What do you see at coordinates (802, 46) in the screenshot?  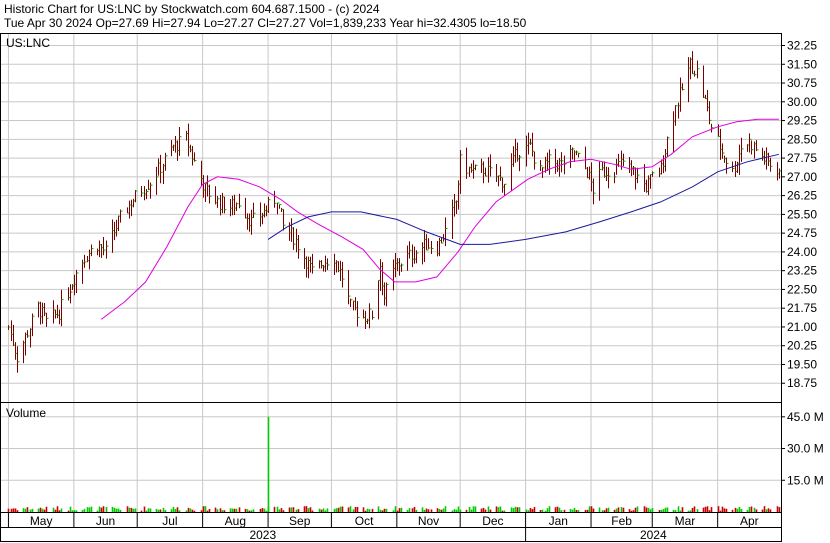 I see `price-tick-label: 32.25` at bounding box center [802, 46].